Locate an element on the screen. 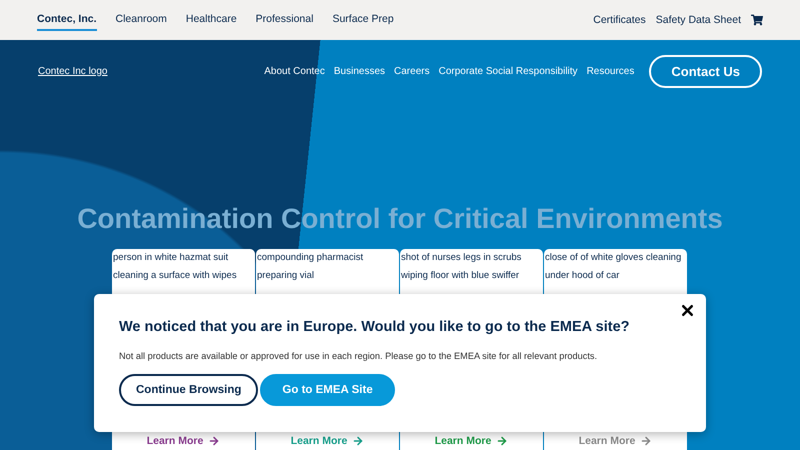  continue-button: Continue Browsing is located at coordinates (188, 390).